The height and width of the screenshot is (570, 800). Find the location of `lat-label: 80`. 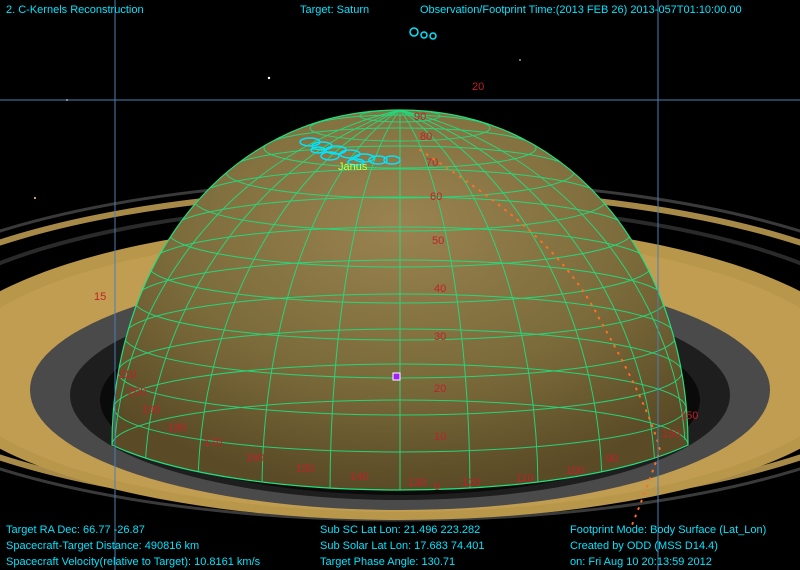

lat-label: 80 is located at coordinates (426, 137).